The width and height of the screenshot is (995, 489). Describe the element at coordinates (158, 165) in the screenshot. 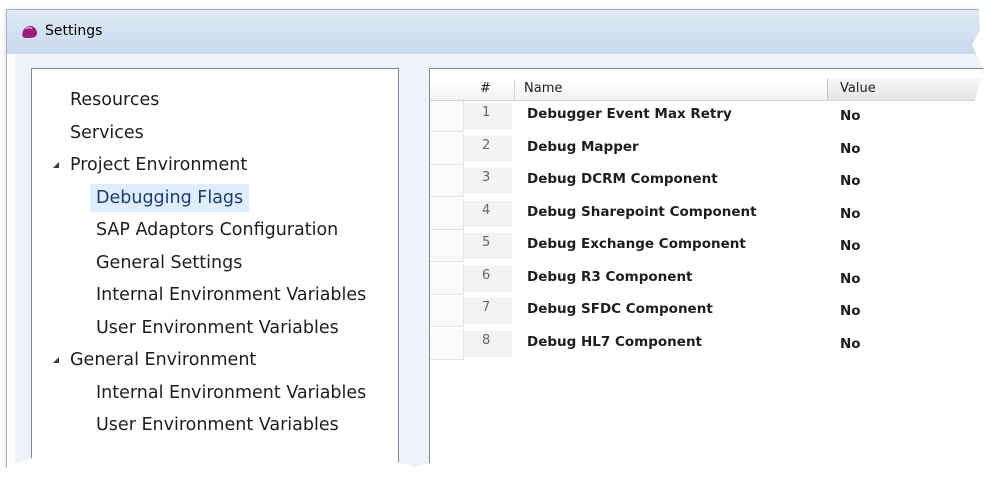

I see `tree-item: Project Environment` at that location.